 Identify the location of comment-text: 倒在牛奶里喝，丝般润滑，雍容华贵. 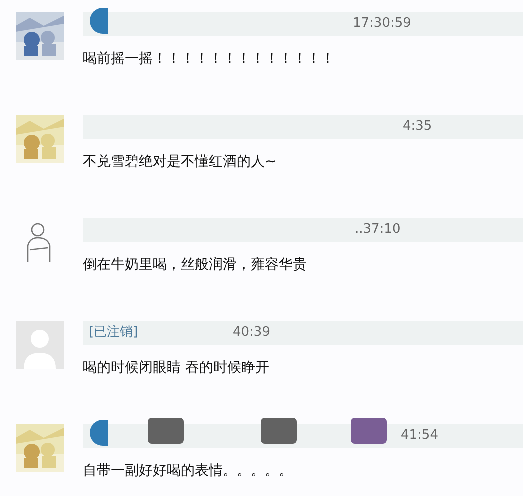
(195, 265).